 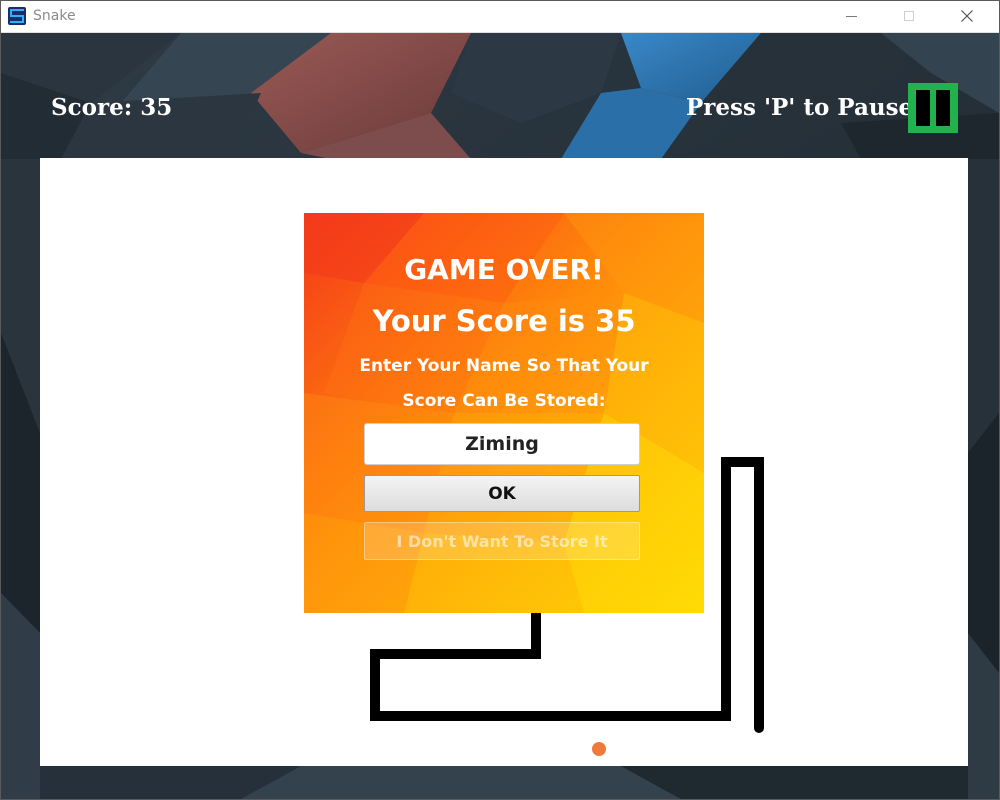 What do you see at coordinates (504, 269) in the screenshot?
I see `game-over-title: GAME OVER!` at bounding box center [504, 269].